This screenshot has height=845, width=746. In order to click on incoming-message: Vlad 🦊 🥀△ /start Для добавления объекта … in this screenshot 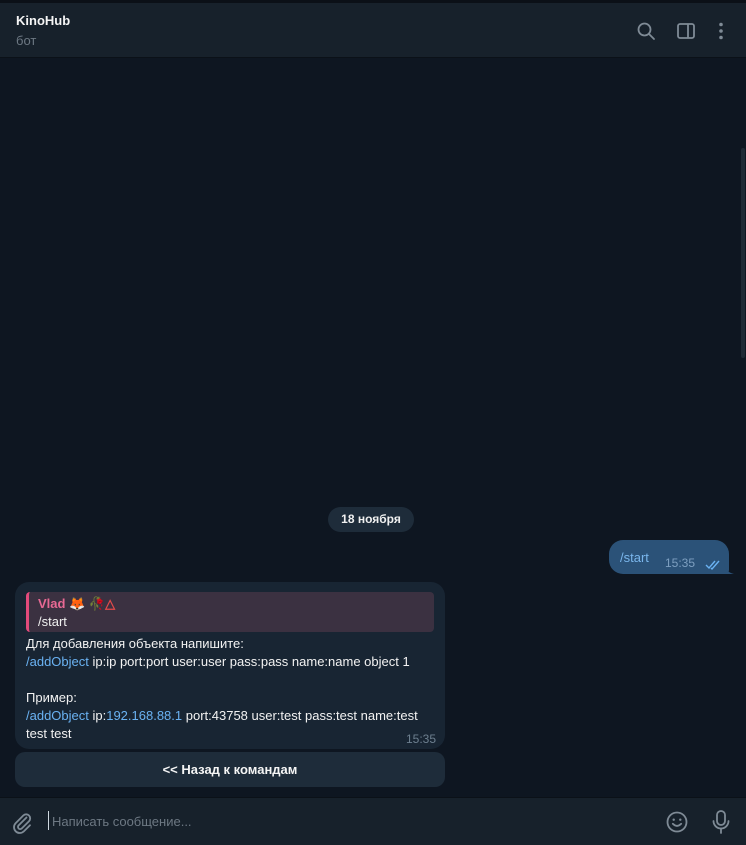, I will do `click(230, 665)`.